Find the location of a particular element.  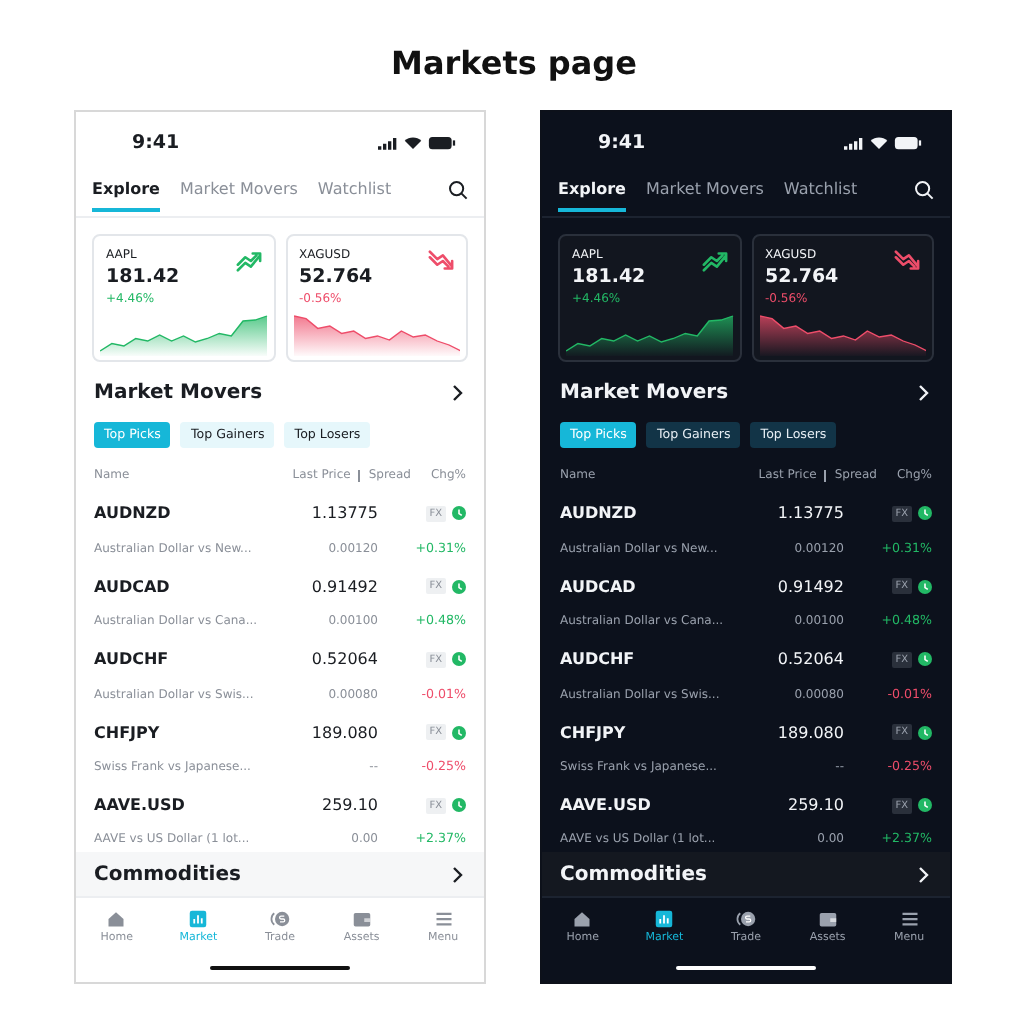

tab: Market Movers is located at coordinates (704, 190).